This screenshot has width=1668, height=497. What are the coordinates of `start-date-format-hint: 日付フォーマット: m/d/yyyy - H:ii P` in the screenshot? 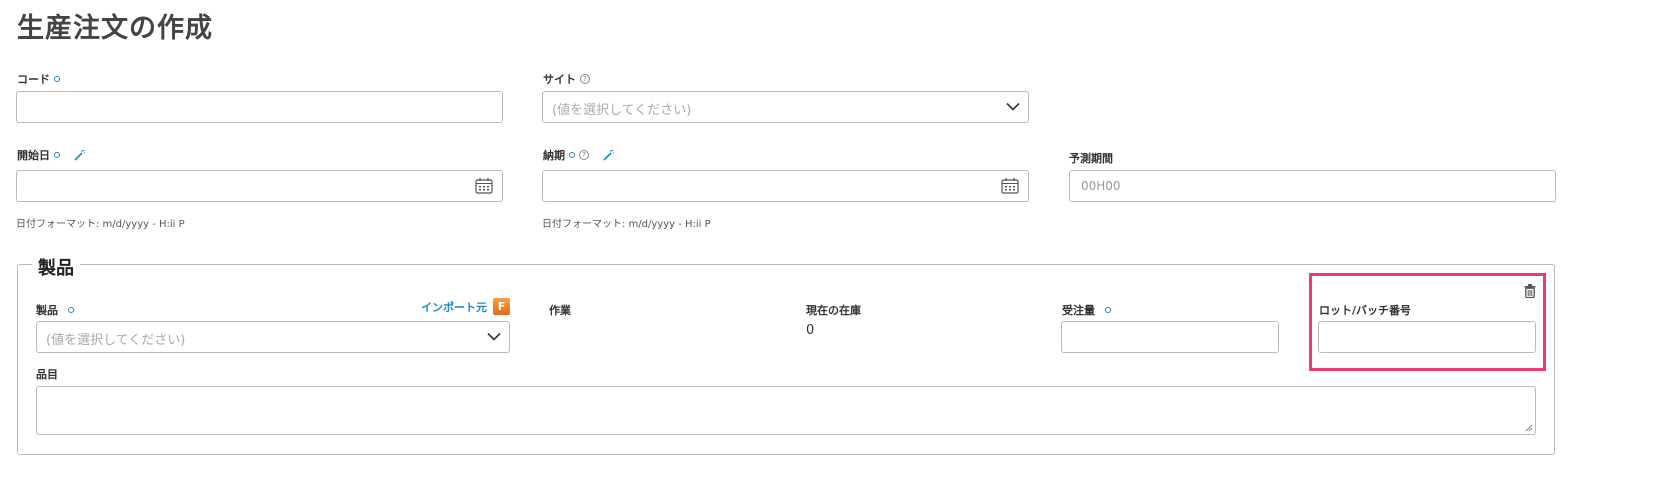 It's located at (100, 224).